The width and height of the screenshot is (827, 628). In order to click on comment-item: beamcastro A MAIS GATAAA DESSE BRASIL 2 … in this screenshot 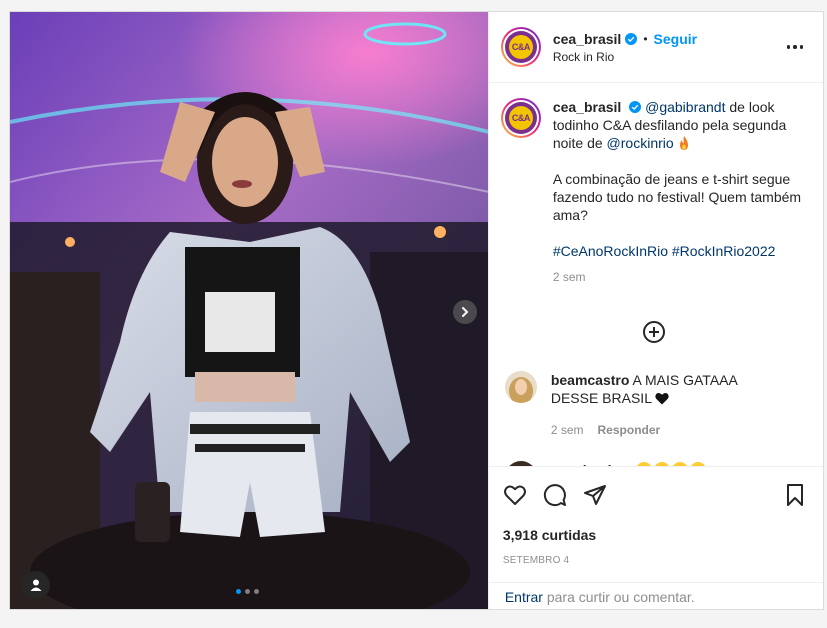, I will do `click(654, 405)`.